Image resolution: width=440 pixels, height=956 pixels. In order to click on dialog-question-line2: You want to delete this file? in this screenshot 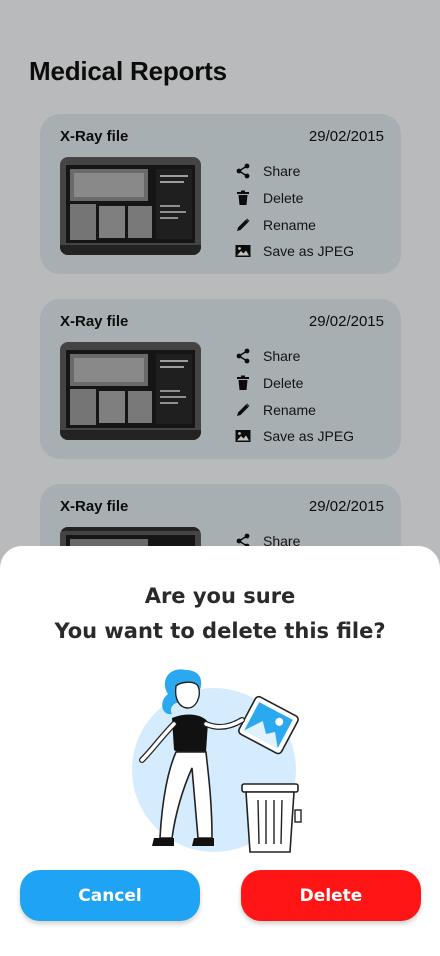, I will do `click(220, 631)`.